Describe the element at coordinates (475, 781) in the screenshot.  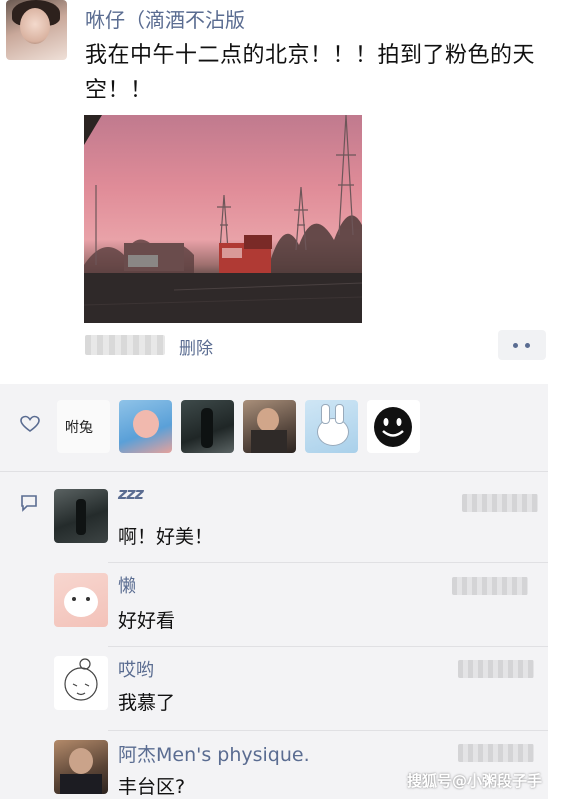
I see `watermark: 搜狐号@小粥段子手` at that location.